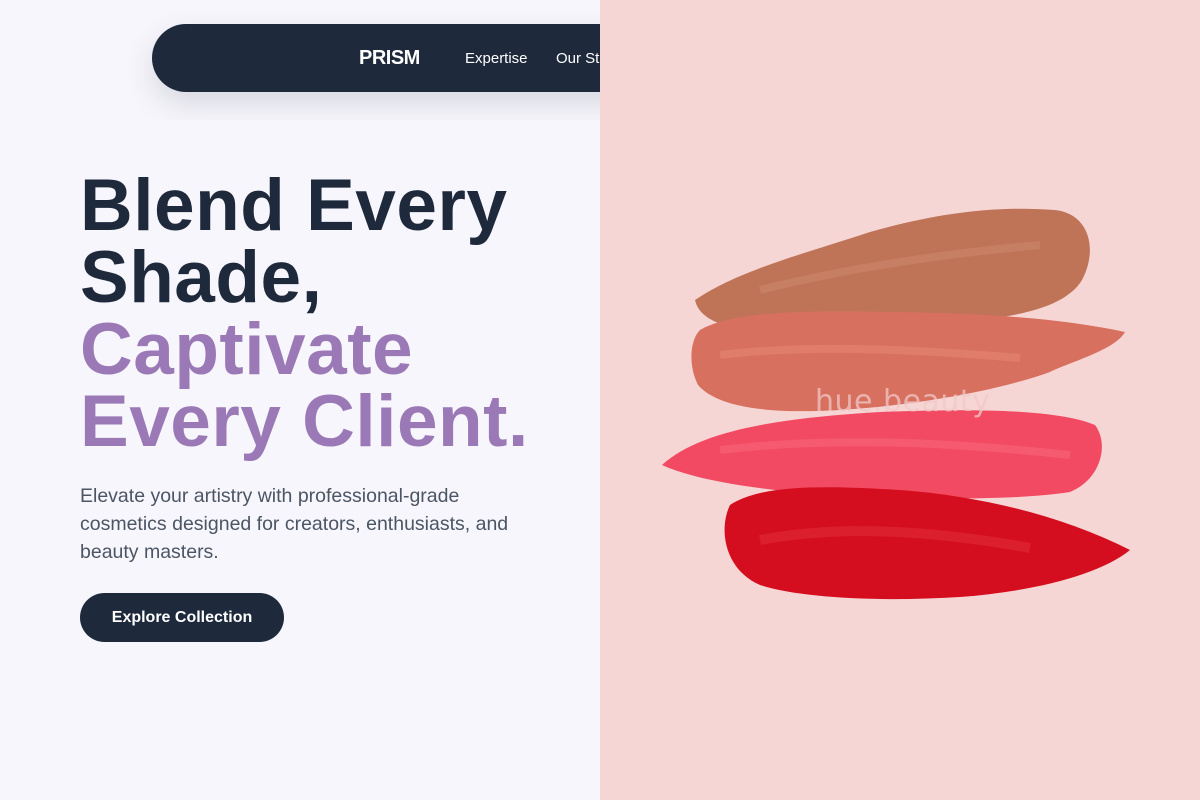 The height and width of the screenshot is (800, 1200). Describe the element at coordinates (389, 58) in the screenshot. I see `brand-logo: PRISM` at that location.